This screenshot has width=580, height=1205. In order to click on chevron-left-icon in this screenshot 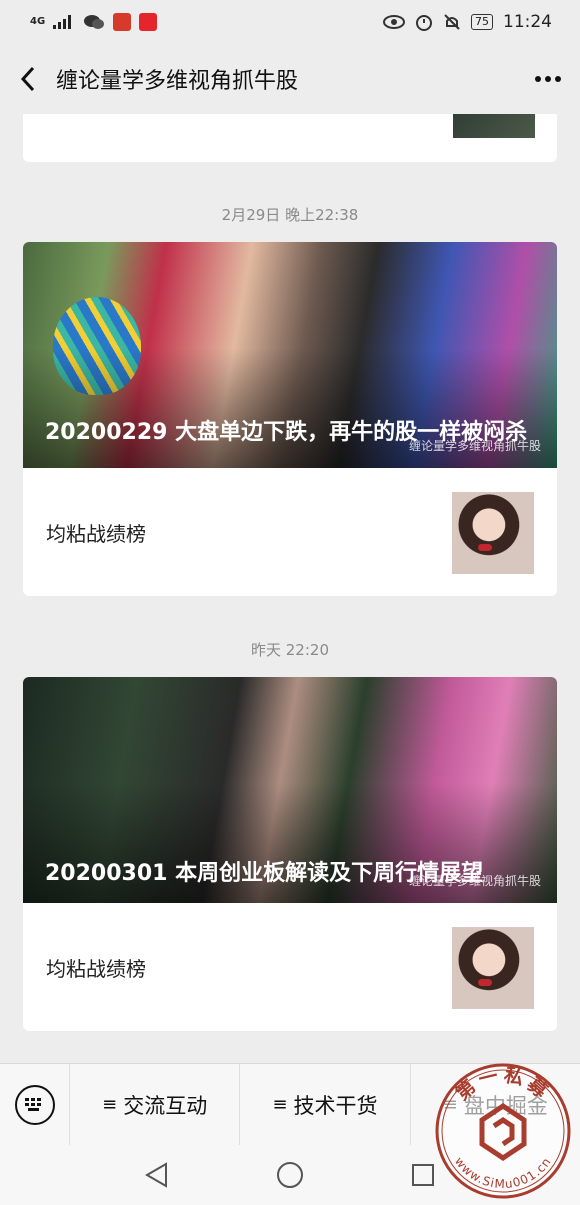, I will do `click(27, 79)`.